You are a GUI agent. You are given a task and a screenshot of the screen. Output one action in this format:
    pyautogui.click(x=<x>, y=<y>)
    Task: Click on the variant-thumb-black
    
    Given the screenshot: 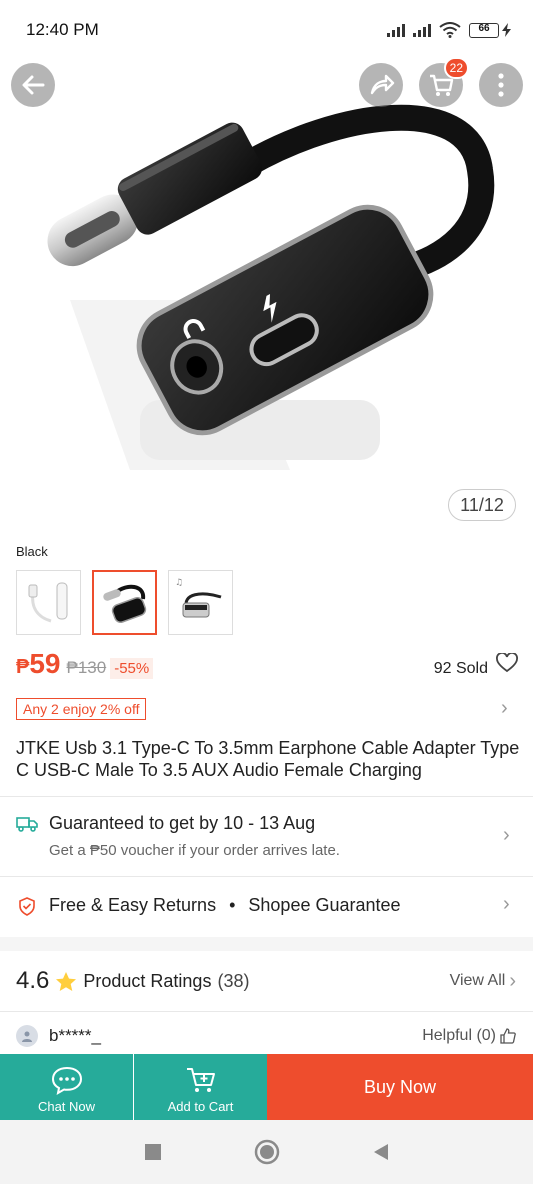 What is the action you would take?
    pyautogui.click(x=124, y=602)
    